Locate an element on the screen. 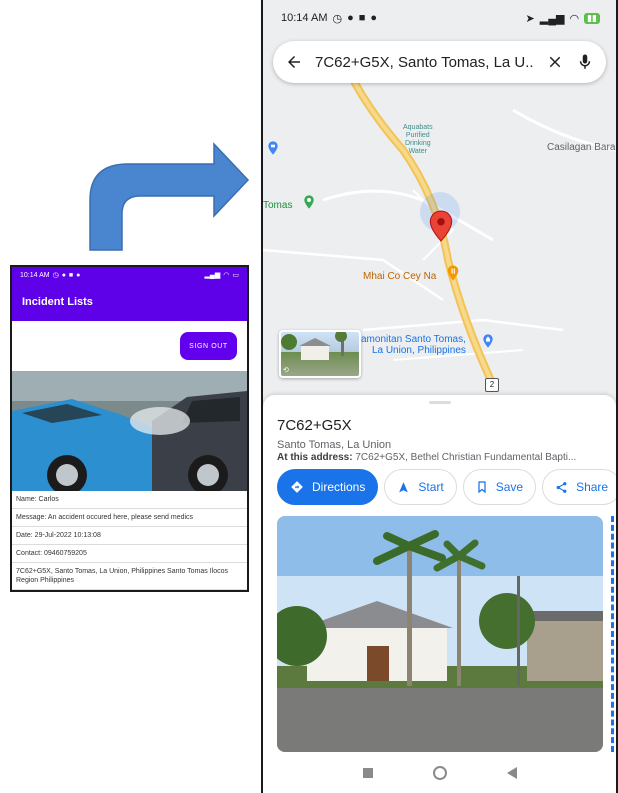  street-view-360-icon: ⟲ is located at coordinates (286, 370).